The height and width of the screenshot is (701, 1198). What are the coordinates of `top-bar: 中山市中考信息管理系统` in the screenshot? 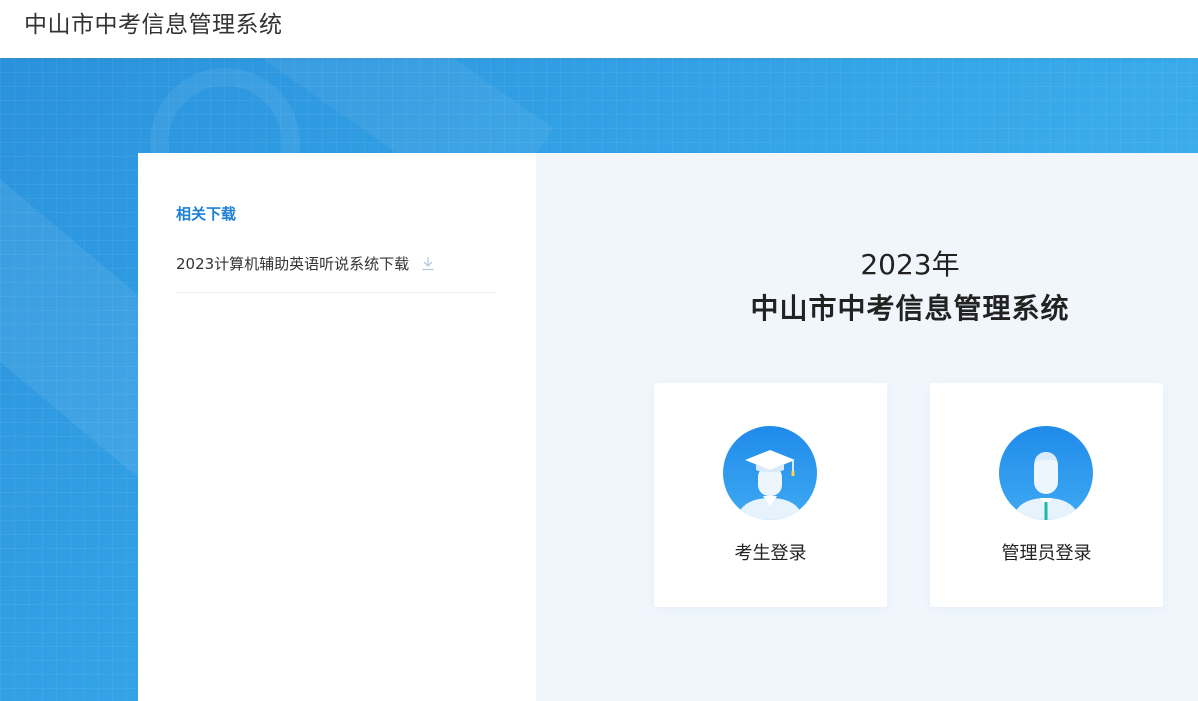 It's located at (599, 29).